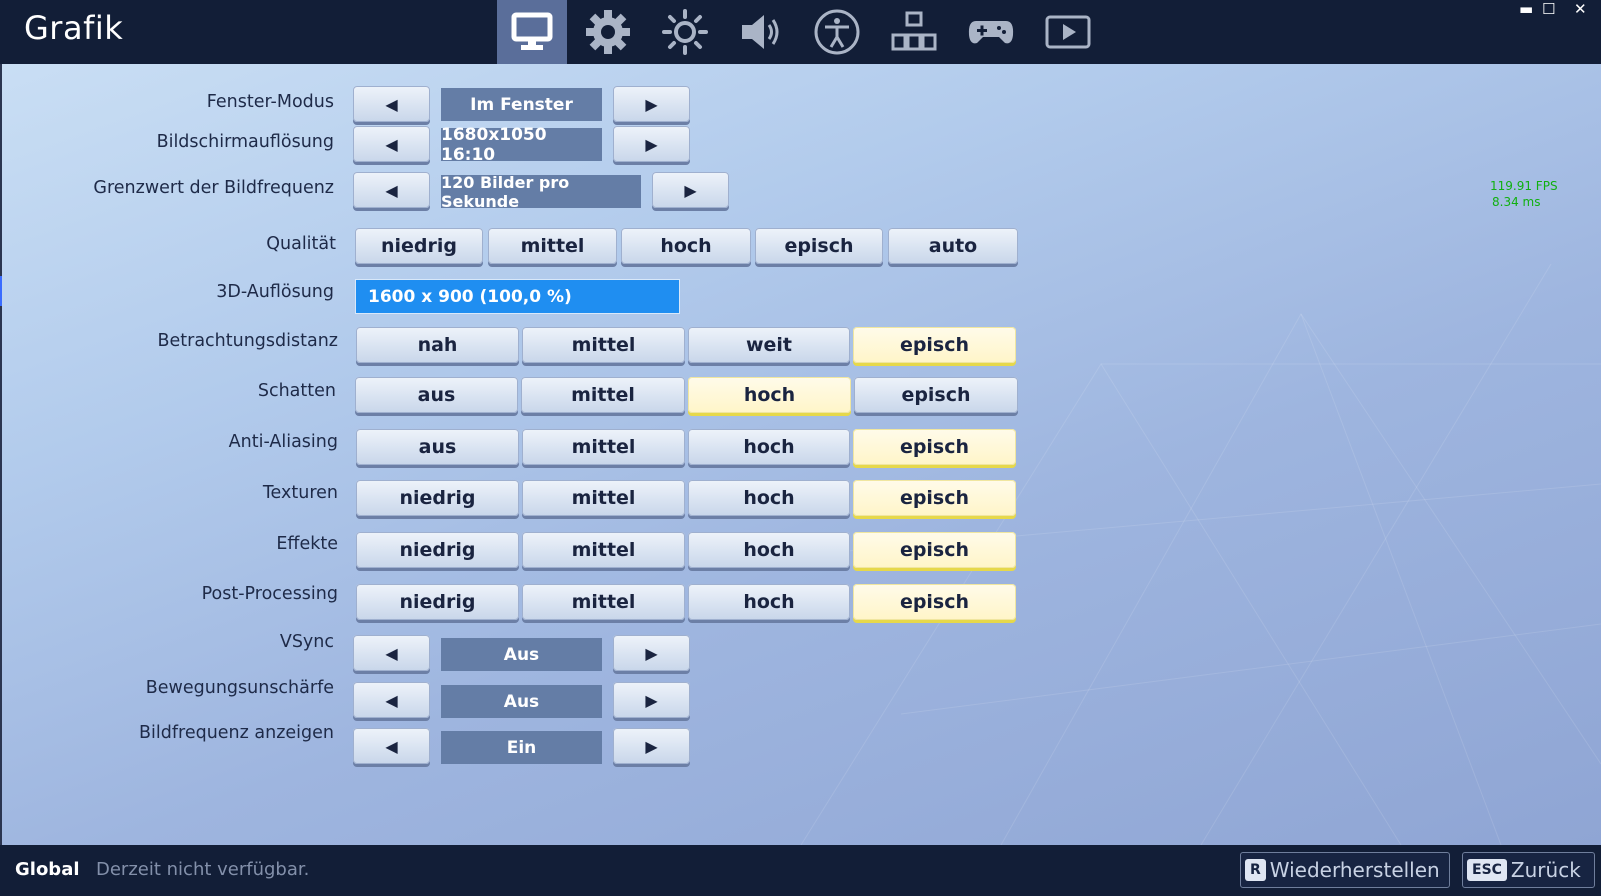 This screenshot has height=896, width=1601. What do you see at coordinates (213, 188) in the screenshot?
I see `framerate-limit-label: Grenzwert der Bildfrequenz` at bounding box center [213, 188].